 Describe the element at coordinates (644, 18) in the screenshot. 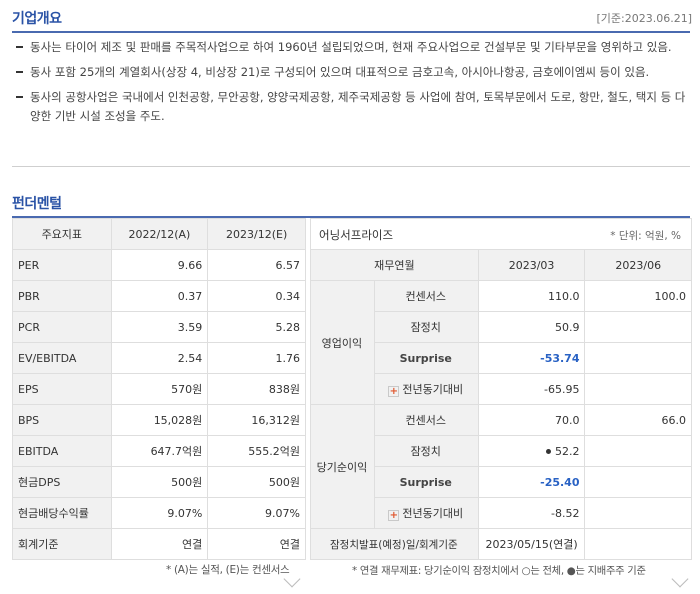

I see `overview-date: [기준:2023.06.21]` at that location.